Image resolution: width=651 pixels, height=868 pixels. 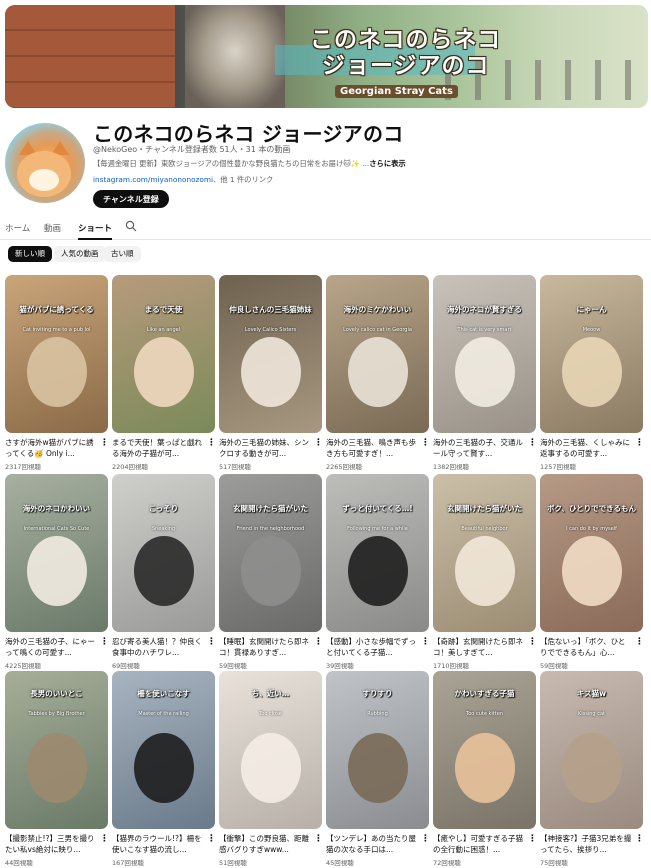 I want to click on channel-avatar, so click(x=45, y=163).